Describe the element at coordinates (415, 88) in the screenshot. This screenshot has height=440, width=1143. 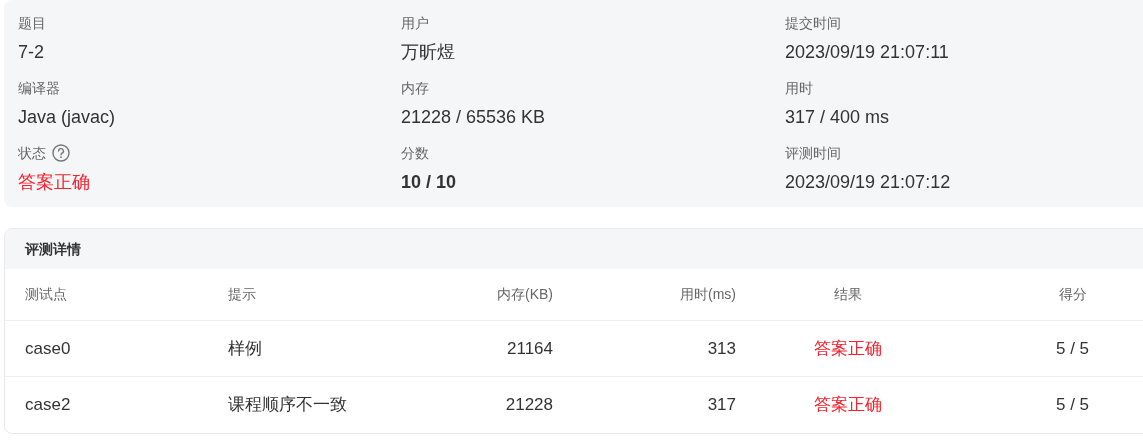
I see `field-label: 内存` at that location.